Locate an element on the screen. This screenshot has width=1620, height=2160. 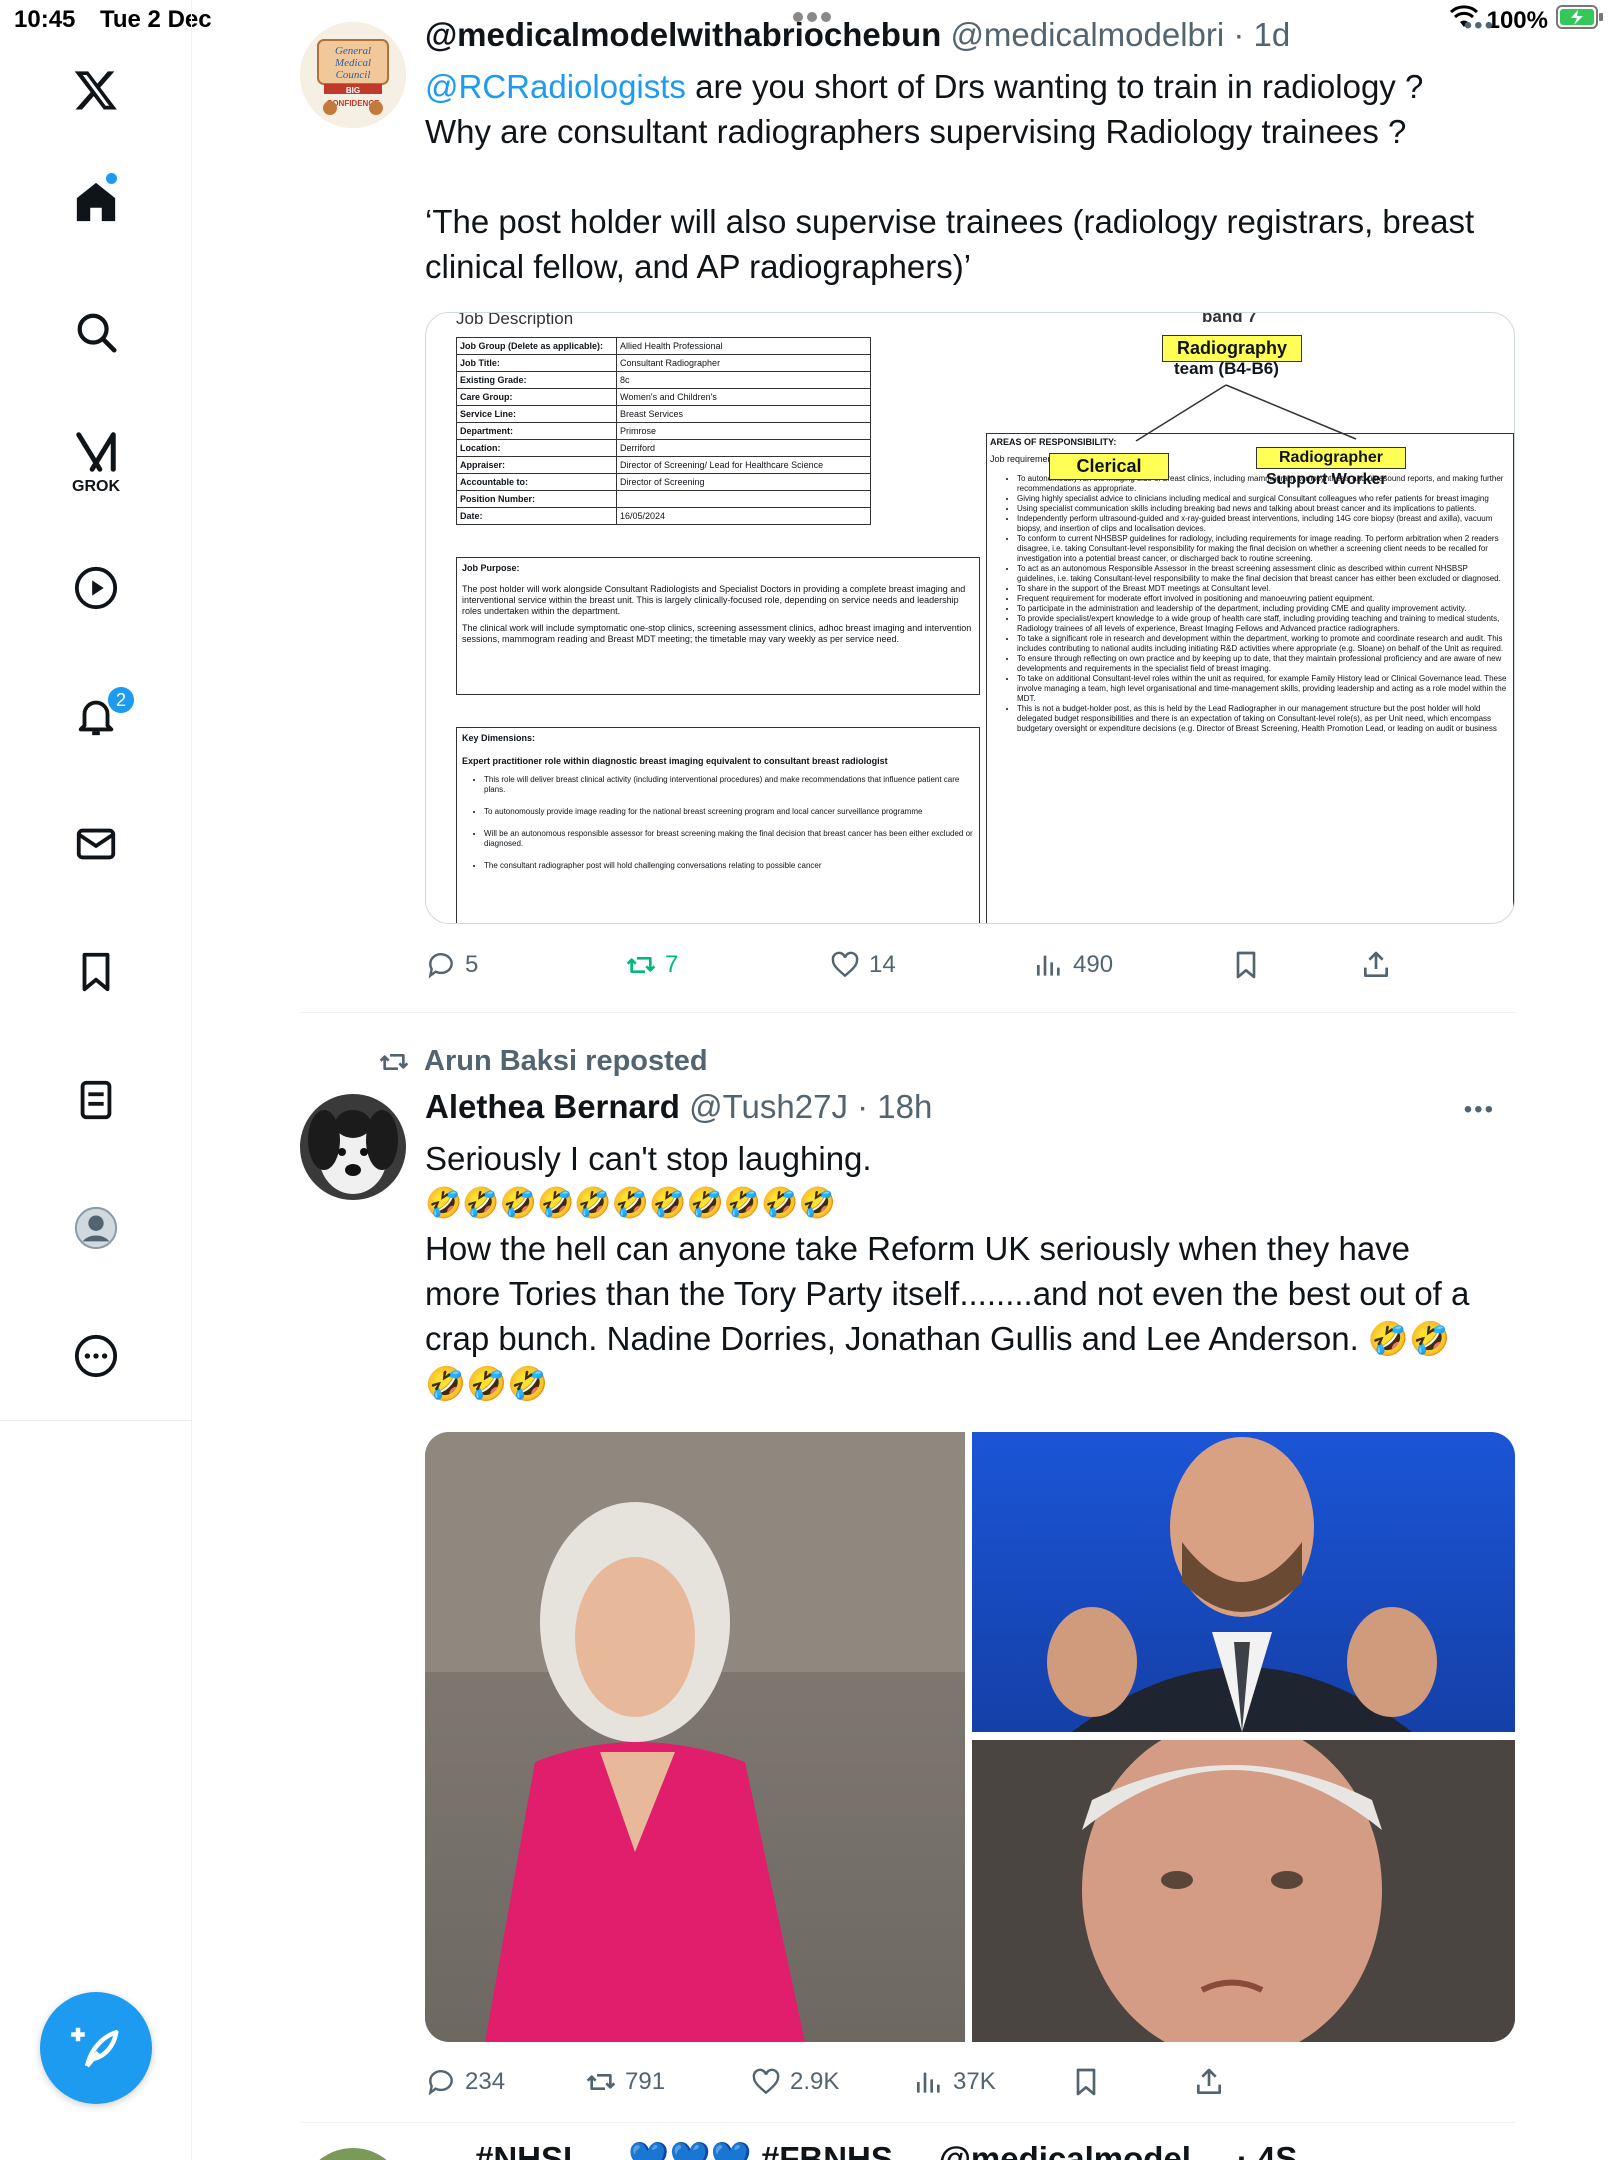
post-divider is located at coordinates (907, 1012).